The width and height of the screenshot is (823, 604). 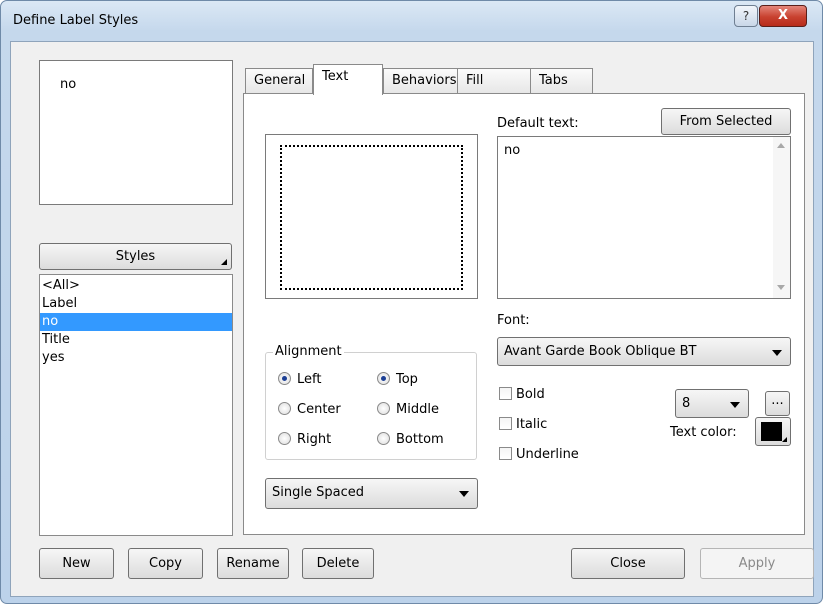 I want to click on apply-button: Apply, so click(x=757, y=563).